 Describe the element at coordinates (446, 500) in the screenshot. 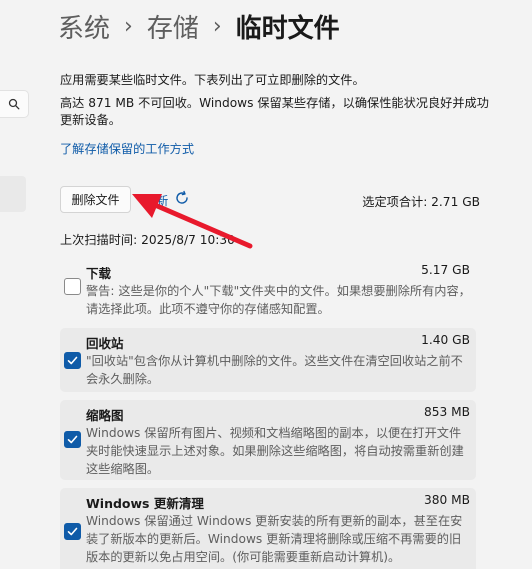

I see `item-size: 380 MB` at that location.